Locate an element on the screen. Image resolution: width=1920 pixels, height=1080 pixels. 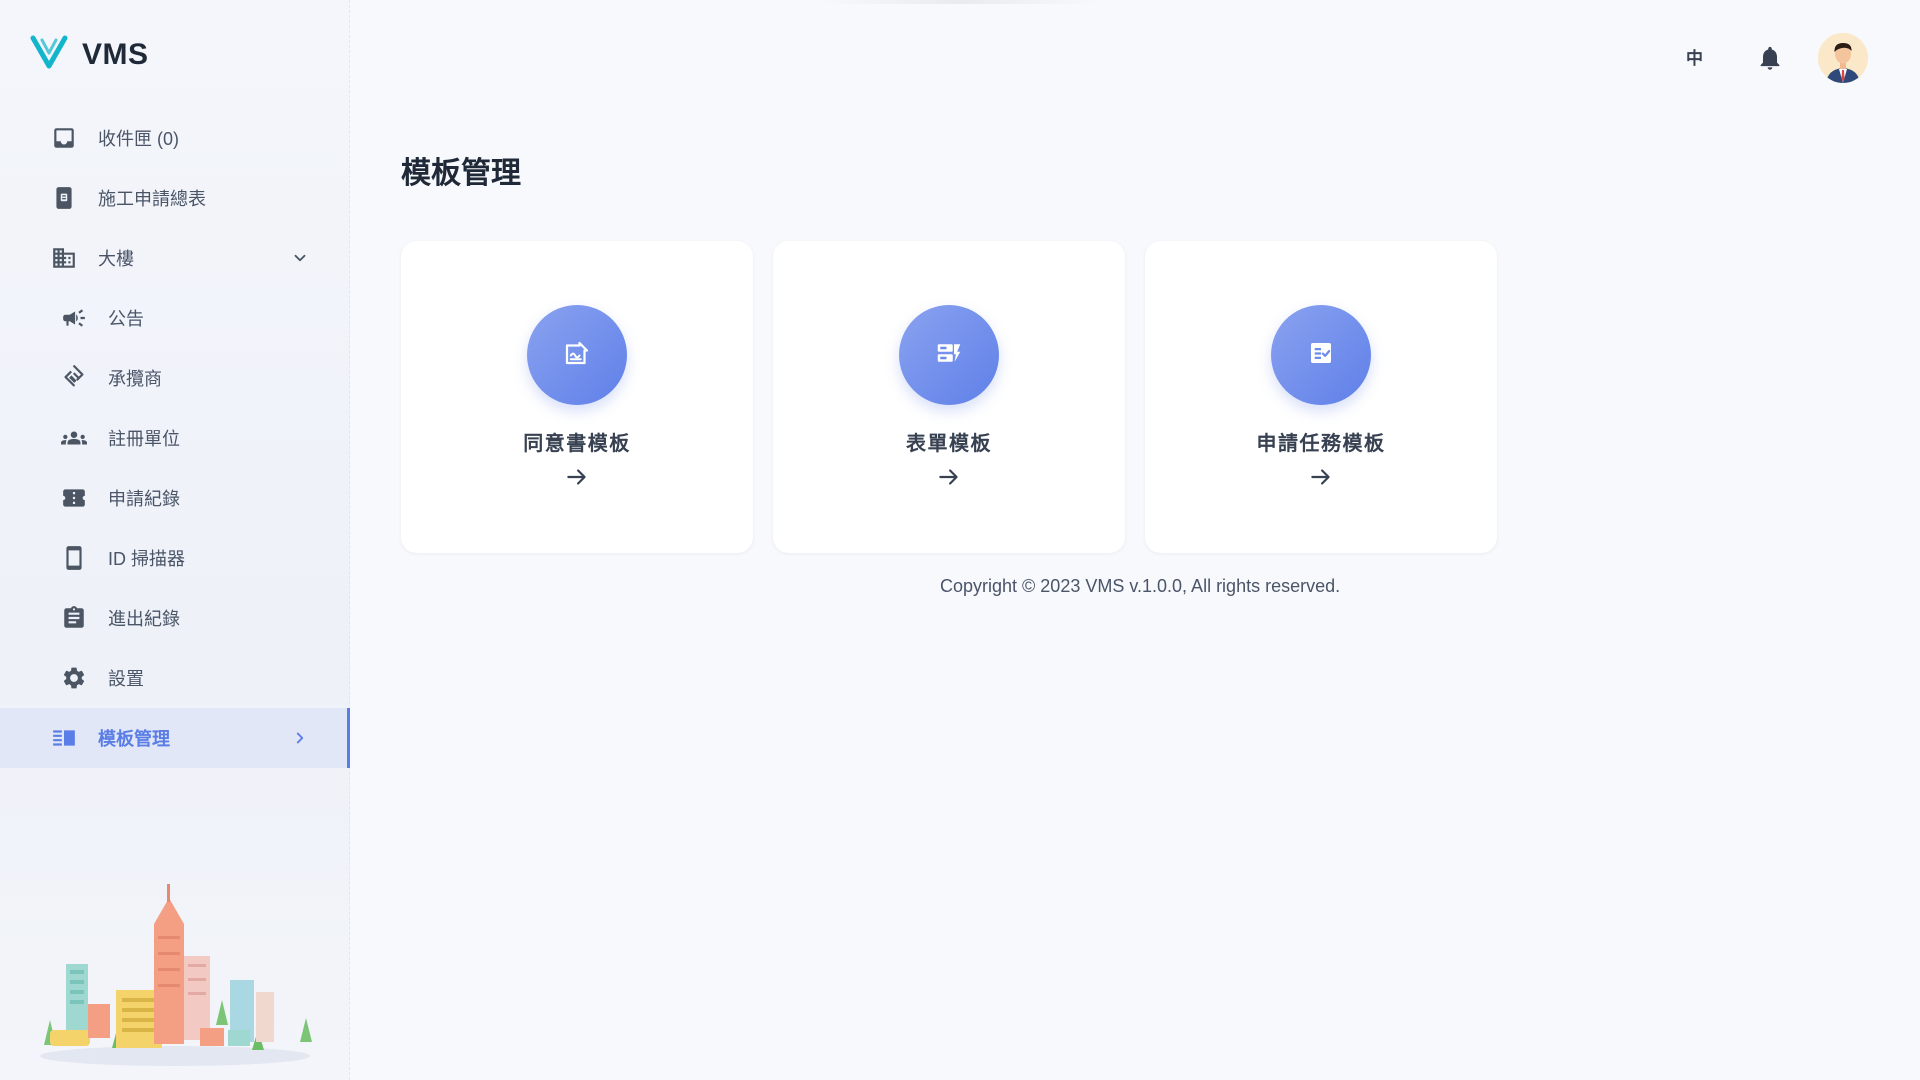
bell-icon is located at coordinates (1770, 61).